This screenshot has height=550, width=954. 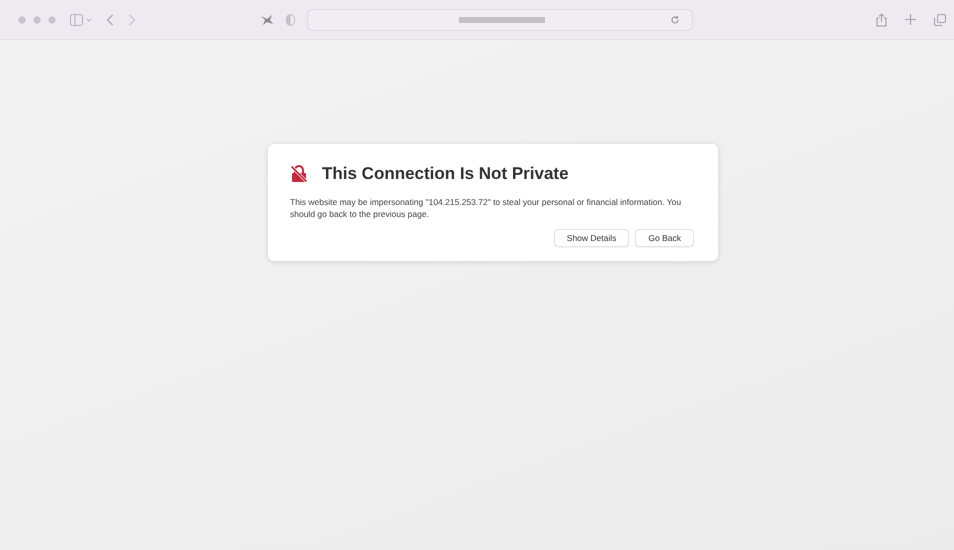 What do you see at coordinates (290, 20) in the screenshot?
I see `privacy-icon` at bounding box center [290, 20].